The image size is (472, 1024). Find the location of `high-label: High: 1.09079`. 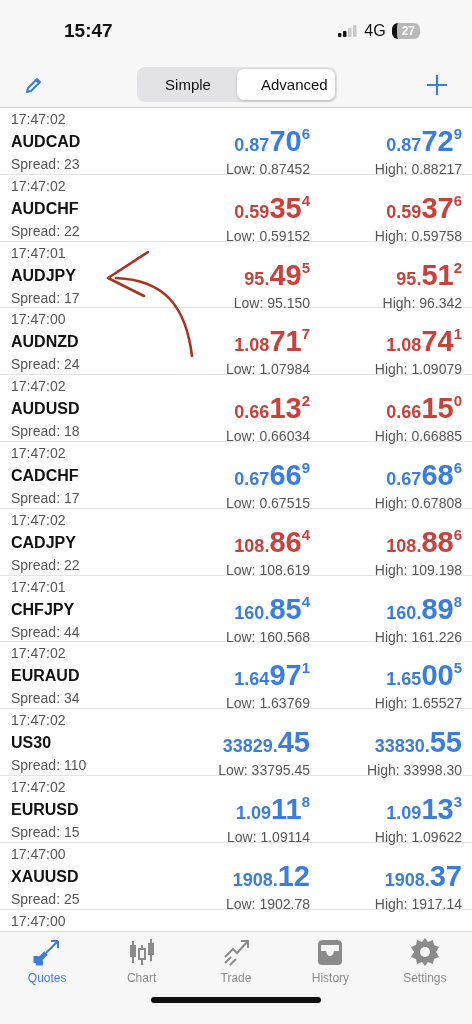

high-label: High: 1.09079 is located at coordinates (418, 370).